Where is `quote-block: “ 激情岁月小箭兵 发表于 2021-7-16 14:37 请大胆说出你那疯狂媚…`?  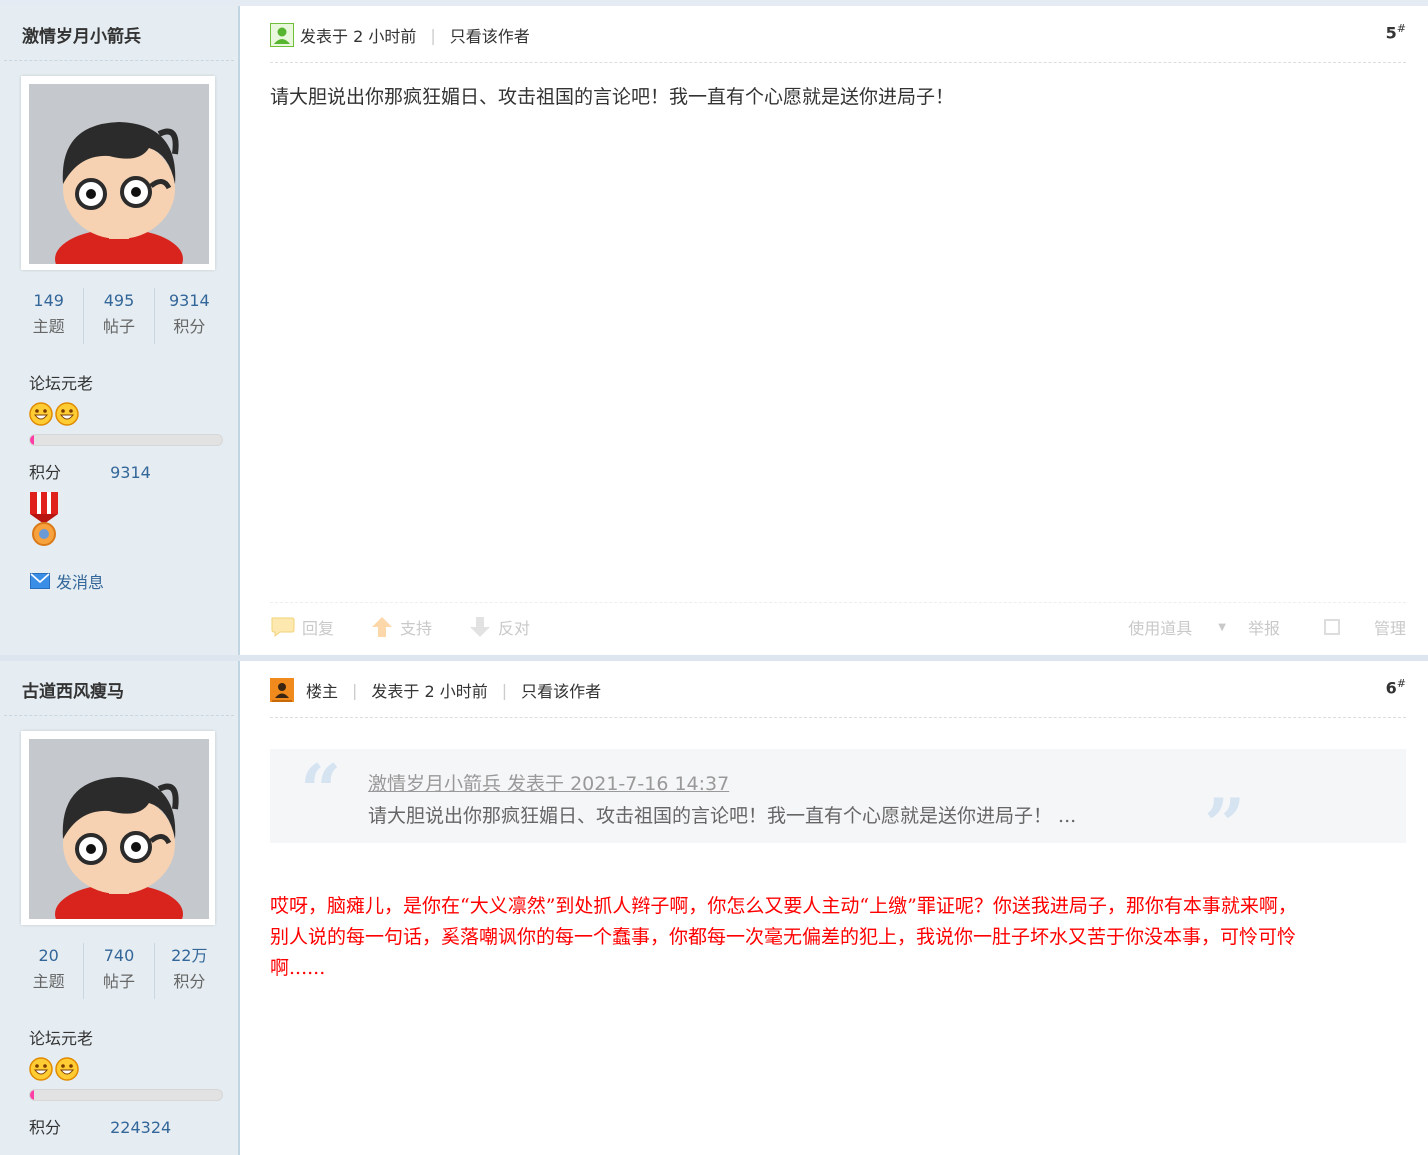
quote-block: “ 激情岁月小箭兵 发表于 2021-7-16 14:37 请大胆说出你那疯狂媚… is located at coordinates (838, 804).